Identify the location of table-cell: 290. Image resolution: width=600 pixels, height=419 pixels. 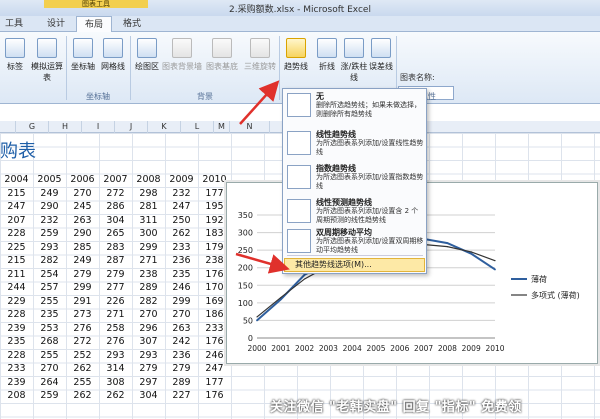
(49, 206).